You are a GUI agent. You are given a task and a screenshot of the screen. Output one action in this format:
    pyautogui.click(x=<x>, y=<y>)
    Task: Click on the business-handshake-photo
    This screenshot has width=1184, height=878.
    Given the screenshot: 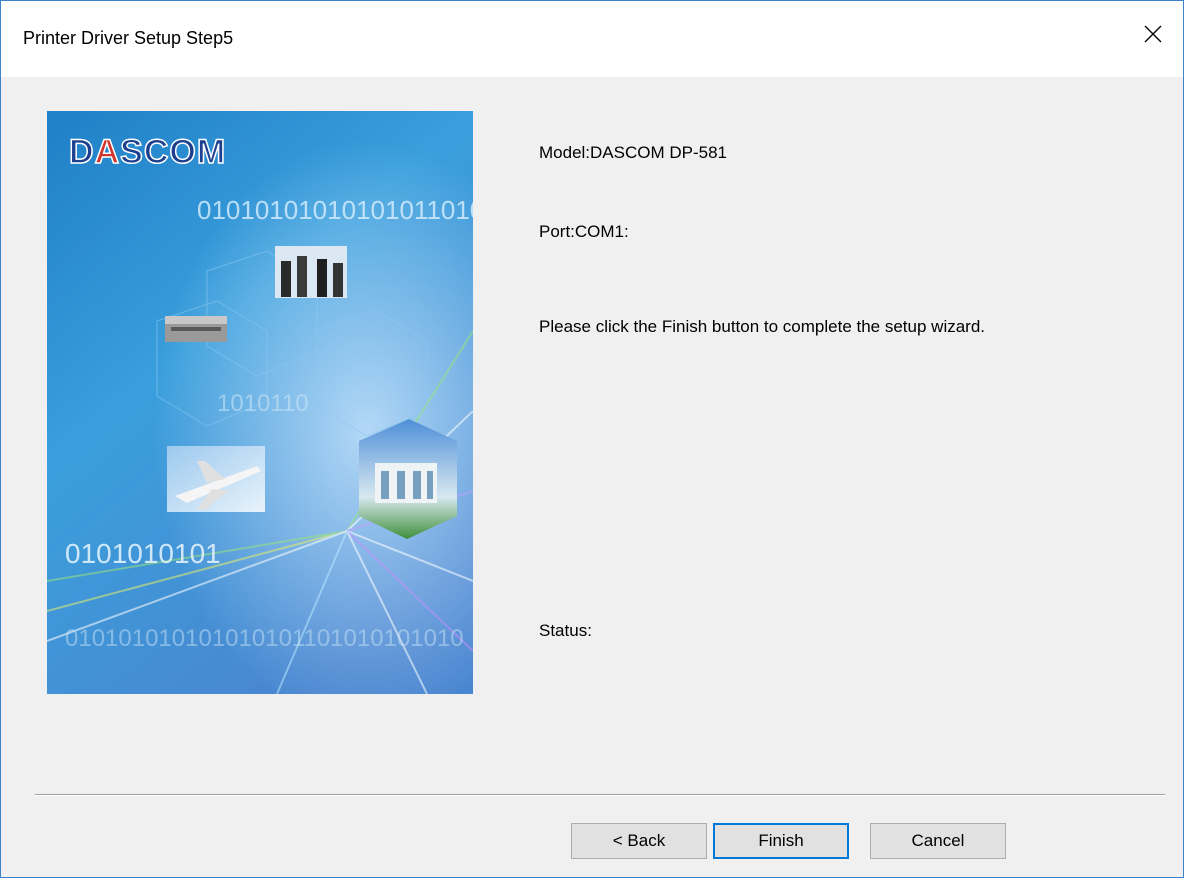 What is the action you would take?
    pyautogui.click(x=311, y=272)
    